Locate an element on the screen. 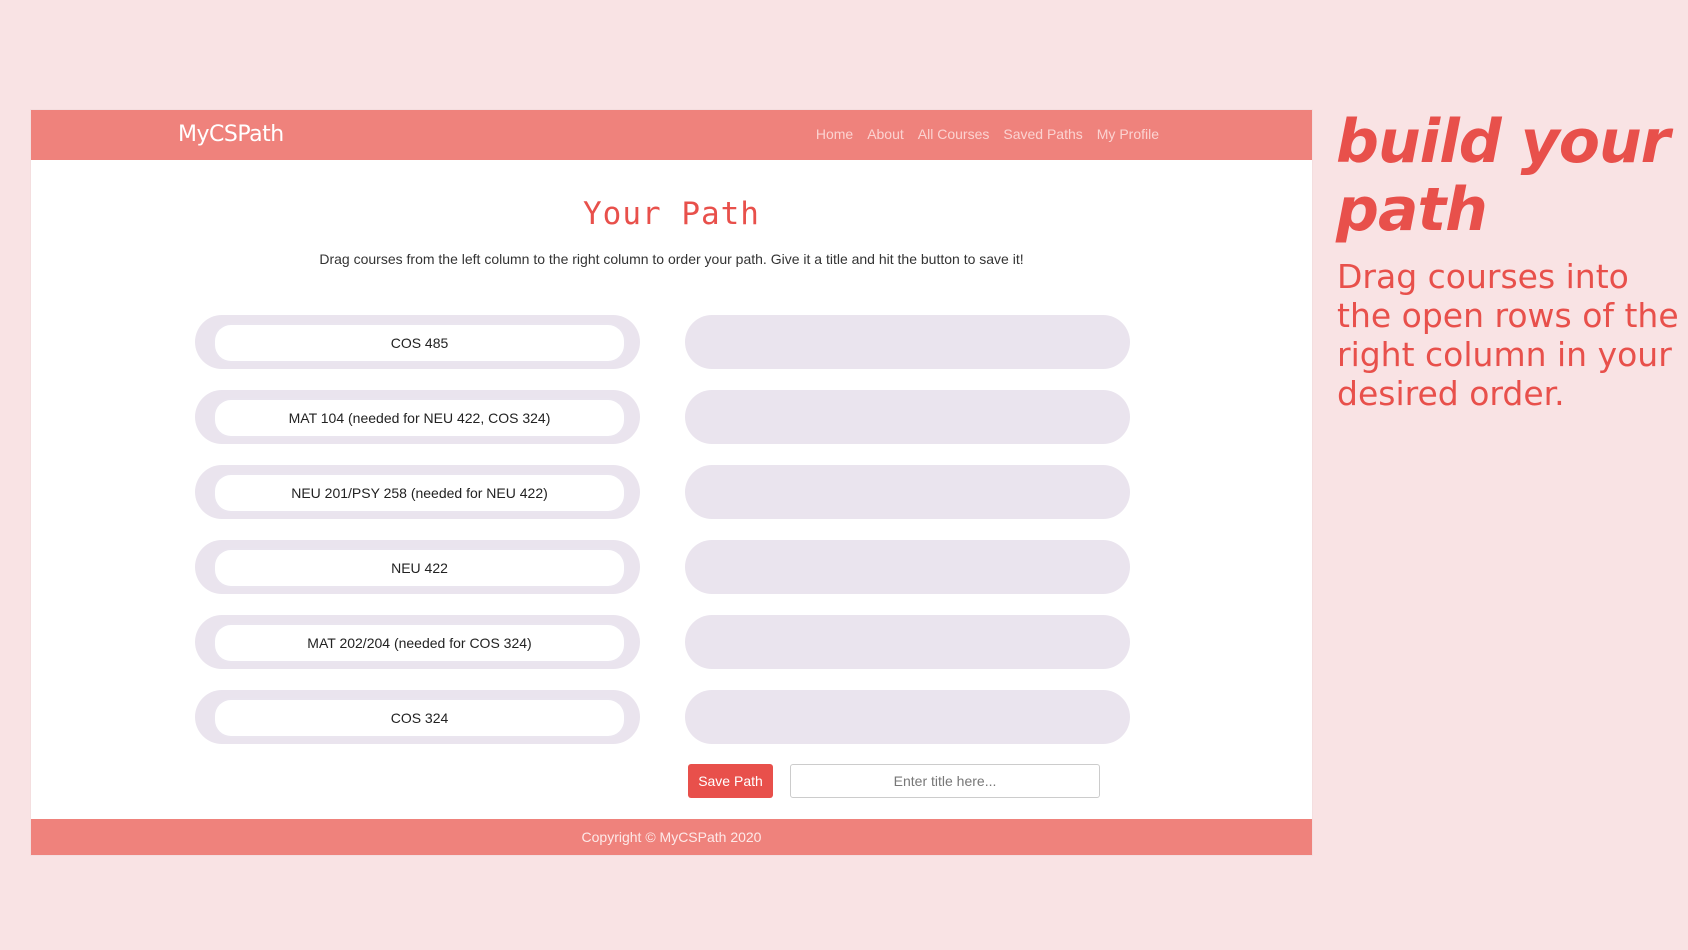 Image resolution: width=1688 pixels, height=950 pixels. course-card: MAT 104 (needed for NEU 422, COS 324) is located at coordinates (419, 418).